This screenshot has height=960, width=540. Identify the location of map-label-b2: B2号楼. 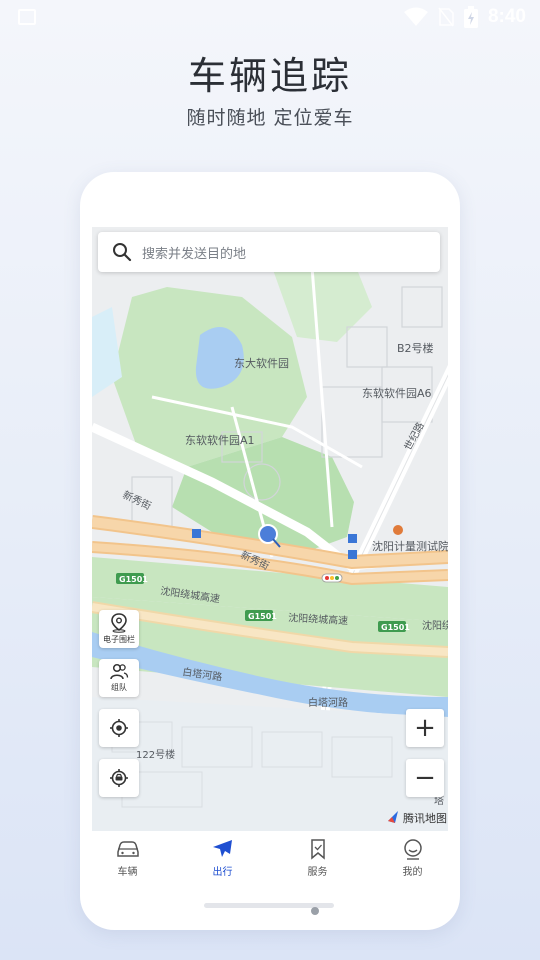
(415, 348).